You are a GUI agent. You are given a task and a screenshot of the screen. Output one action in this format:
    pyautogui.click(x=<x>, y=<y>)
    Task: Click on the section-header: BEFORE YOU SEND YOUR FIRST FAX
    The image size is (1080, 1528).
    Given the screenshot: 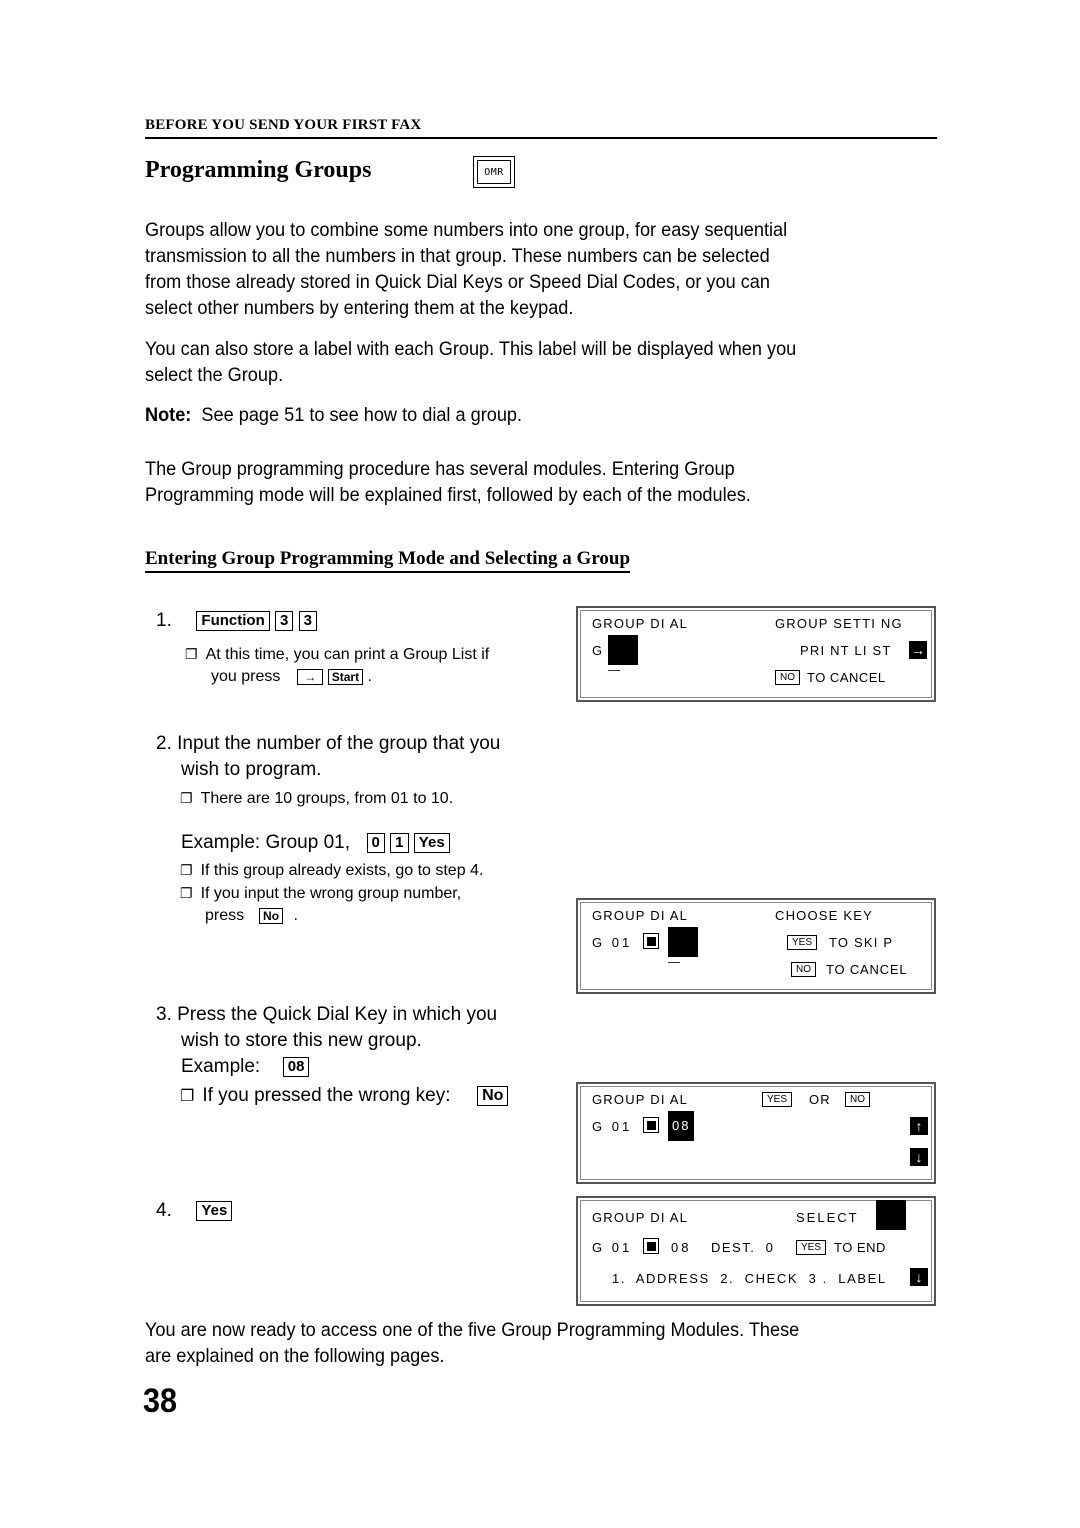 What is the action you would take?
    pyautogui.click(x=283, y=125)
    